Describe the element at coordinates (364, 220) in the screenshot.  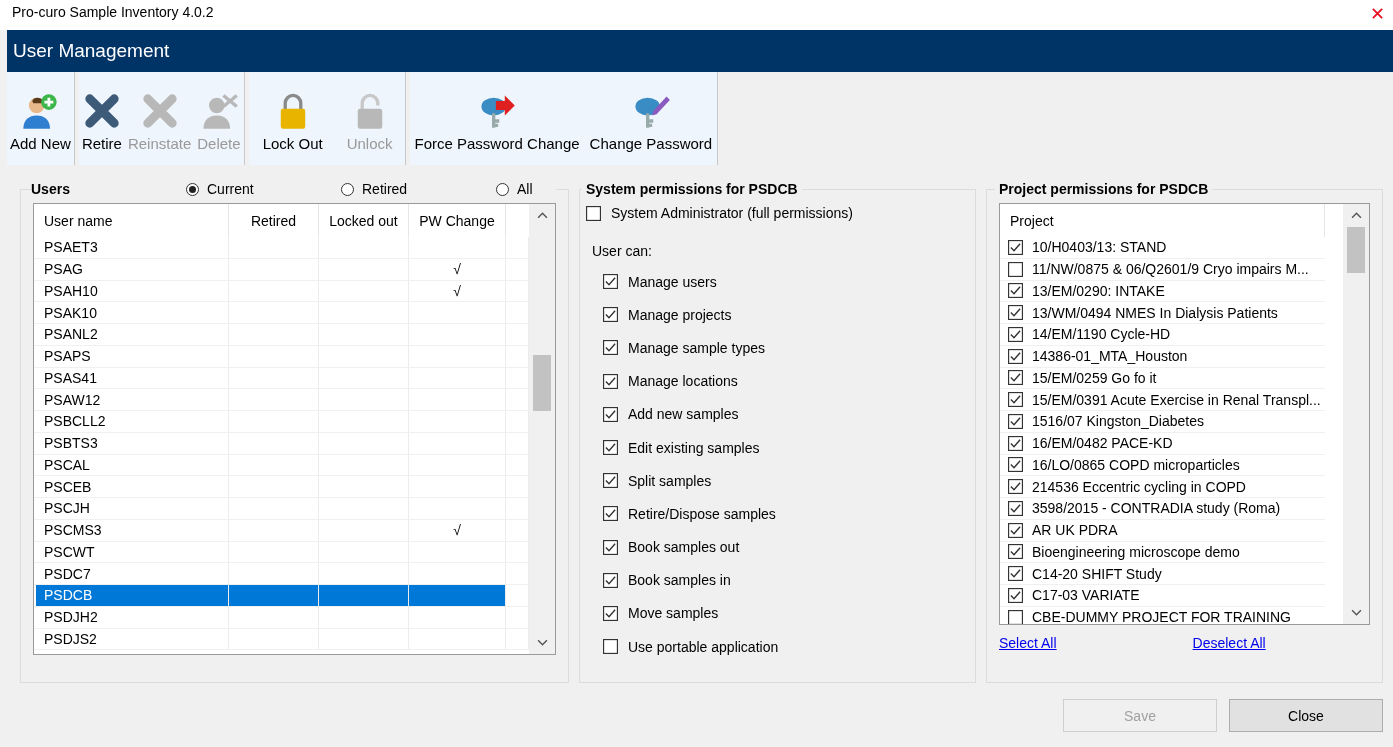
I see `column-header: Locked out` at that location.